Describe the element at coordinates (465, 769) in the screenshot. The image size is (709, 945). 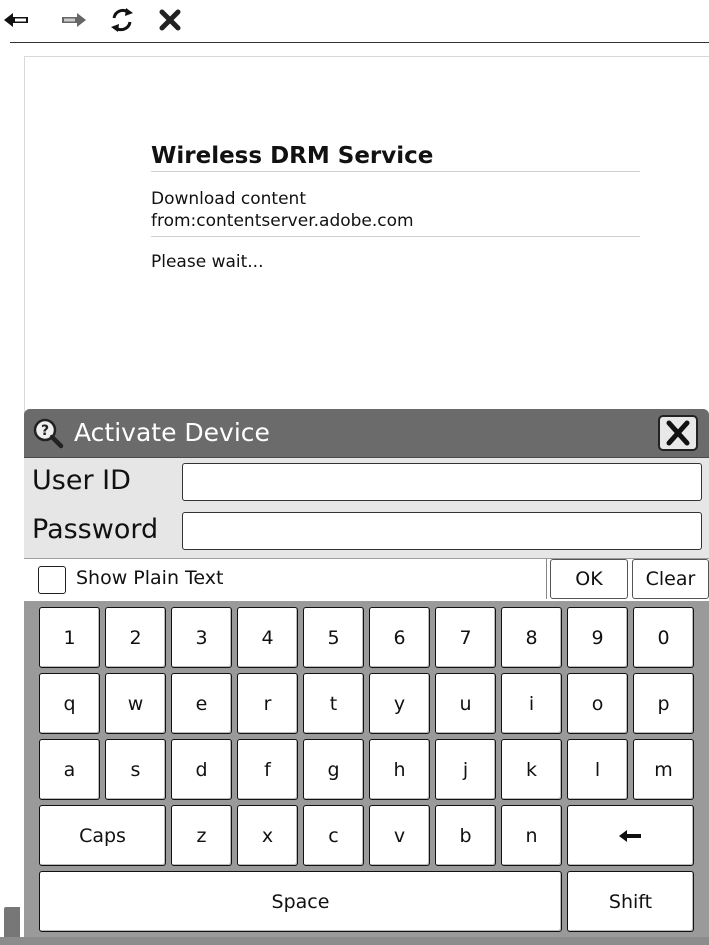
I see `key-j: j` at that location.